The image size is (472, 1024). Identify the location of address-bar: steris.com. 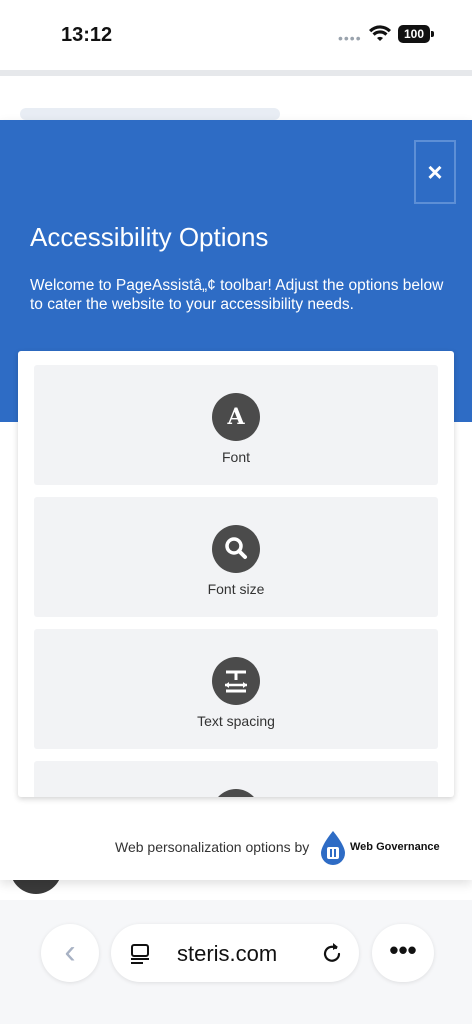
(235, 953).